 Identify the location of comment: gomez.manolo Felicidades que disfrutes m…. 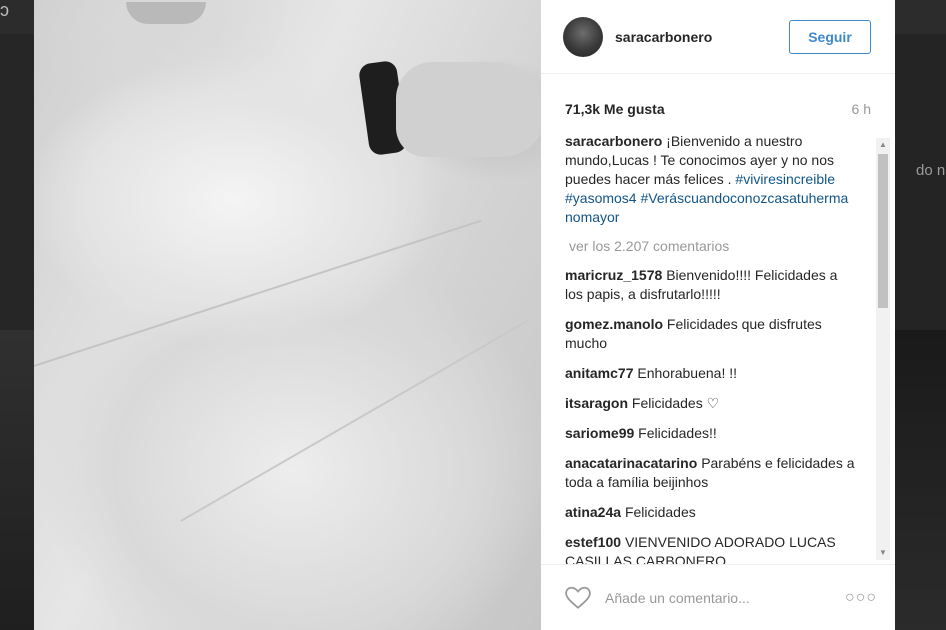
(710, 334).